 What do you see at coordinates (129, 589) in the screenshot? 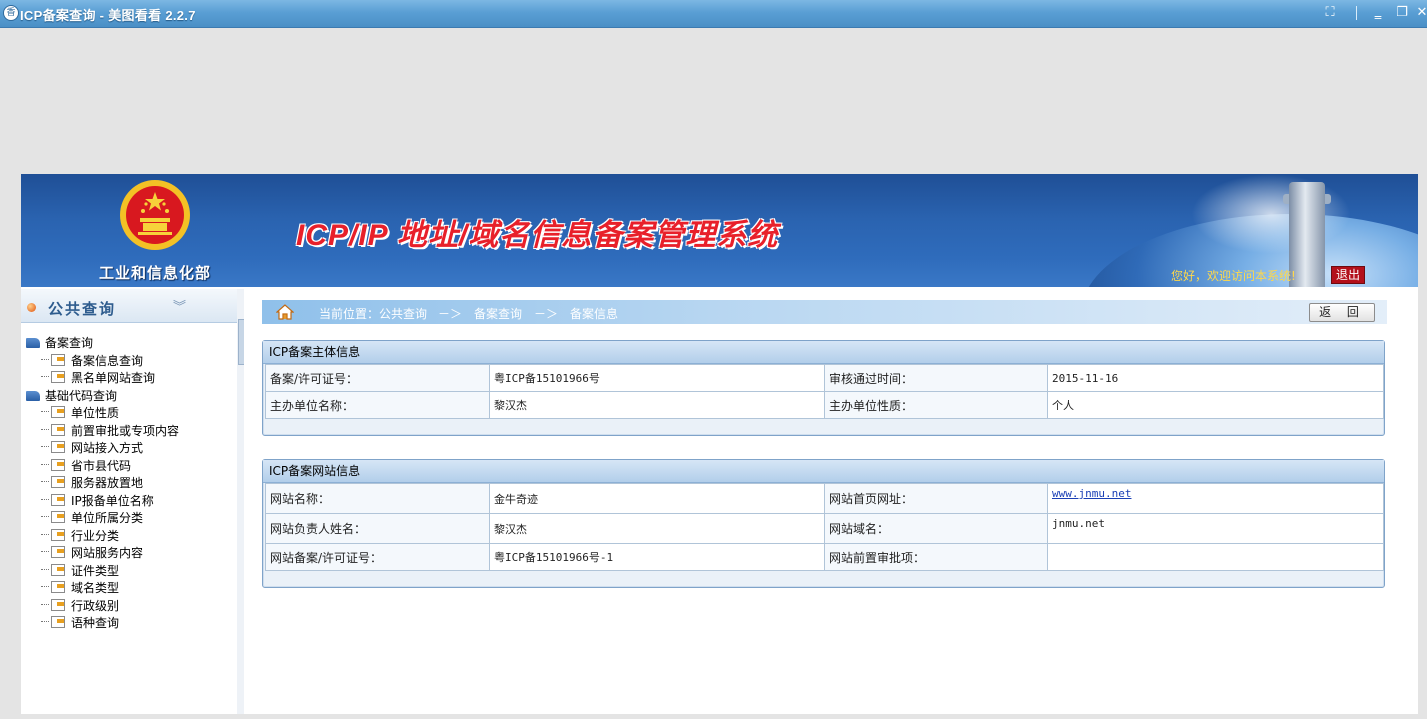
I see `menu-item-domain-type: 域名类型` at bounding box center [129, 589].